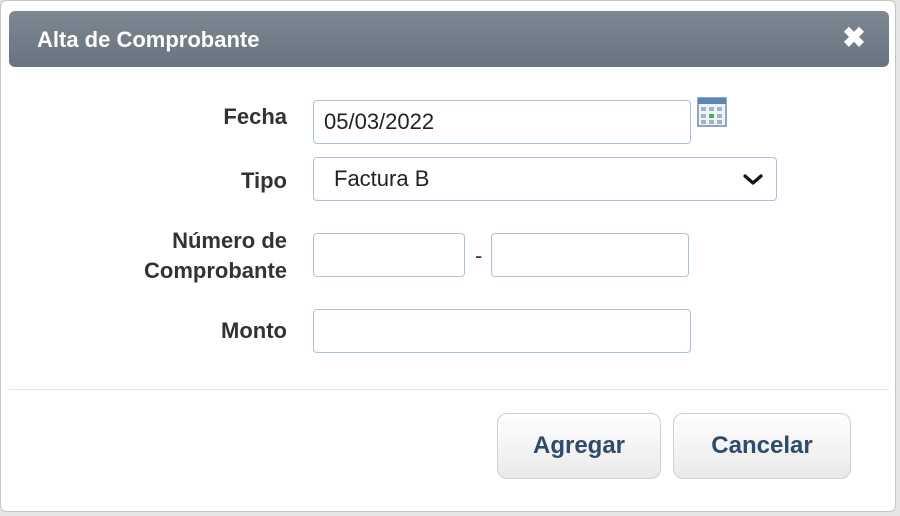 The image size is (900, 516). I want to click on dialog-title: Alta de Comprobante, so click(148, 39).